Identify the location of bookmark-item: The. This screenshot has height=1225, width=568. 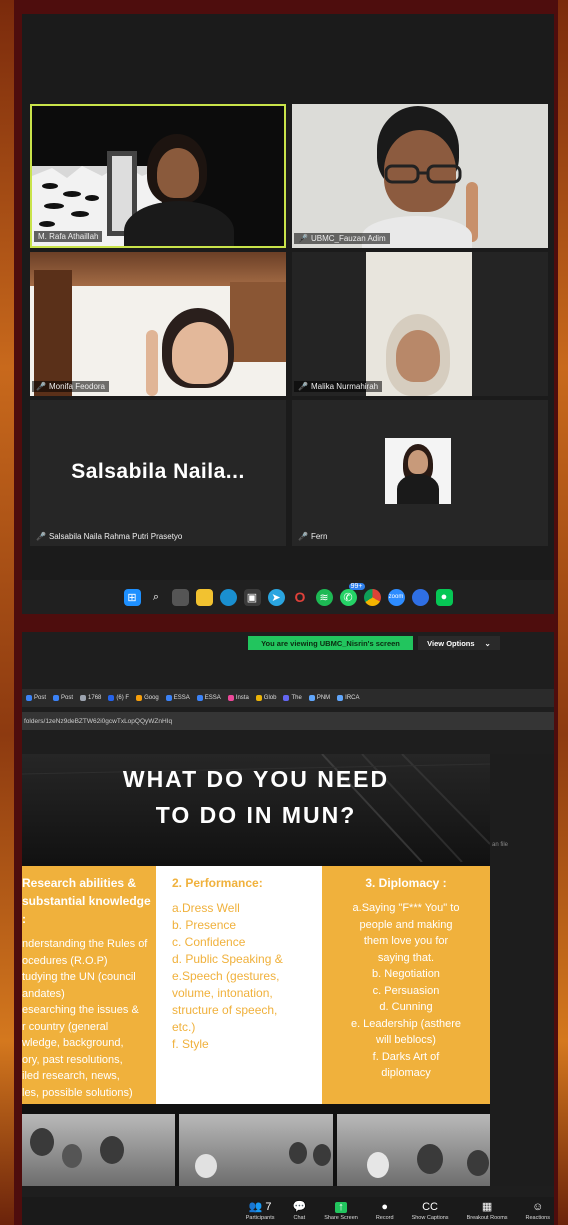
(292, 698).